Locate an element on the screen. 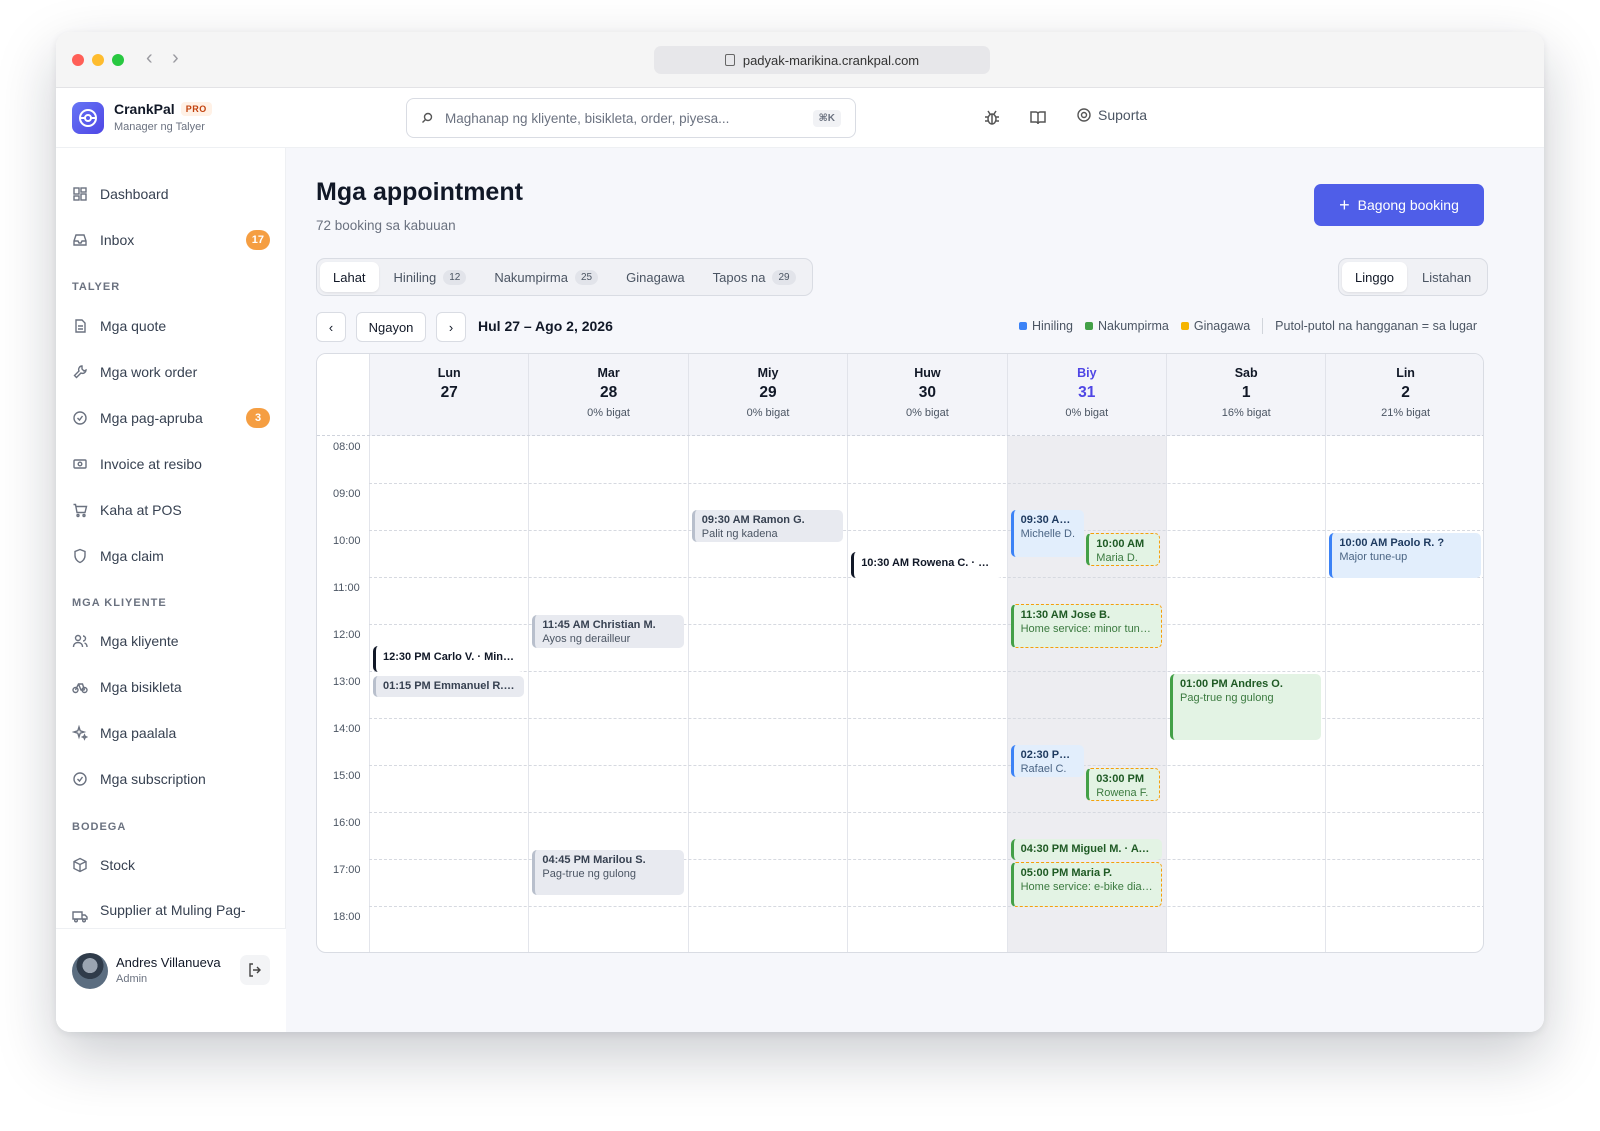 The image size is (1600, 1131). day-name: Lun is located at coordinates (449, 373).